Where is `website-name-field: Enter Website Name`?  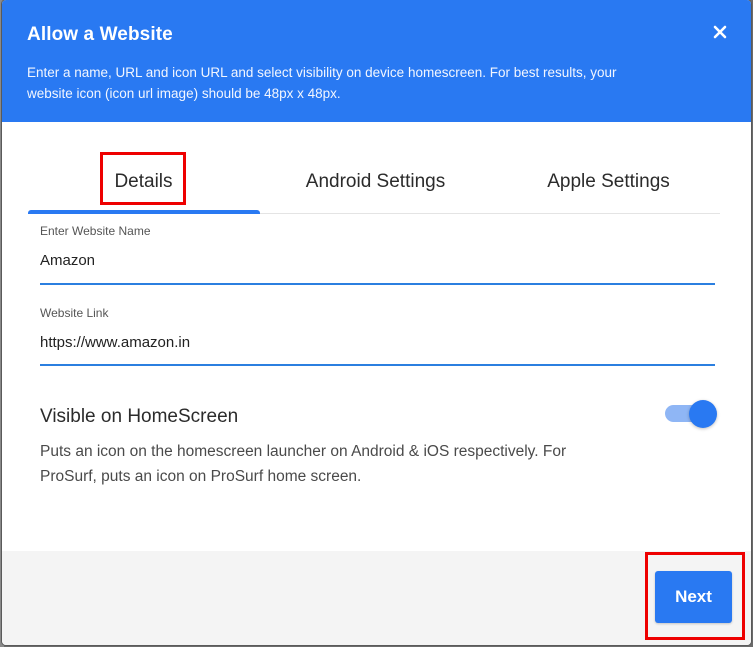
website-name-field: Enter Website Name is located at coordinates (377, 253).